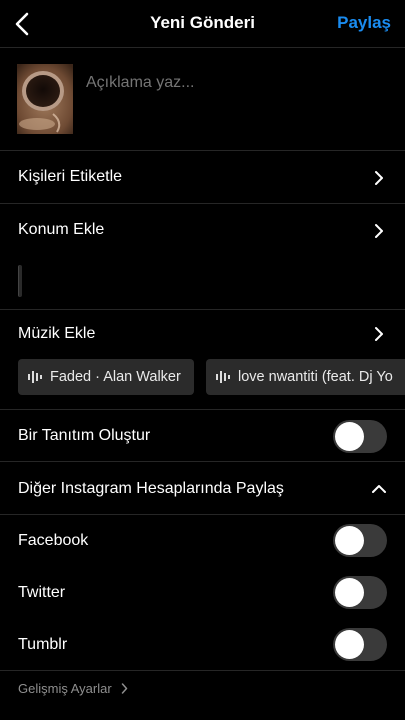 Image resolution: width=405 pixels, height=720 pixels. What do you see at coordinates (45, 99) in the screenshot?
I see `post-thumbnail` at bounding box center [45, 99].